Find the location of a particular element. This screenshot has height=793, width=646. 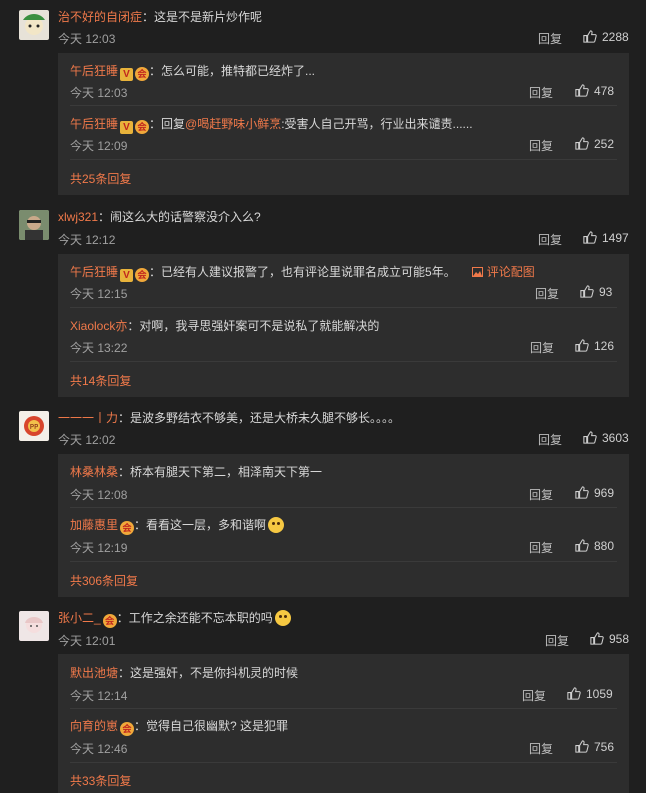

username: 加藤惠里 is located at coordinates (94, 525).